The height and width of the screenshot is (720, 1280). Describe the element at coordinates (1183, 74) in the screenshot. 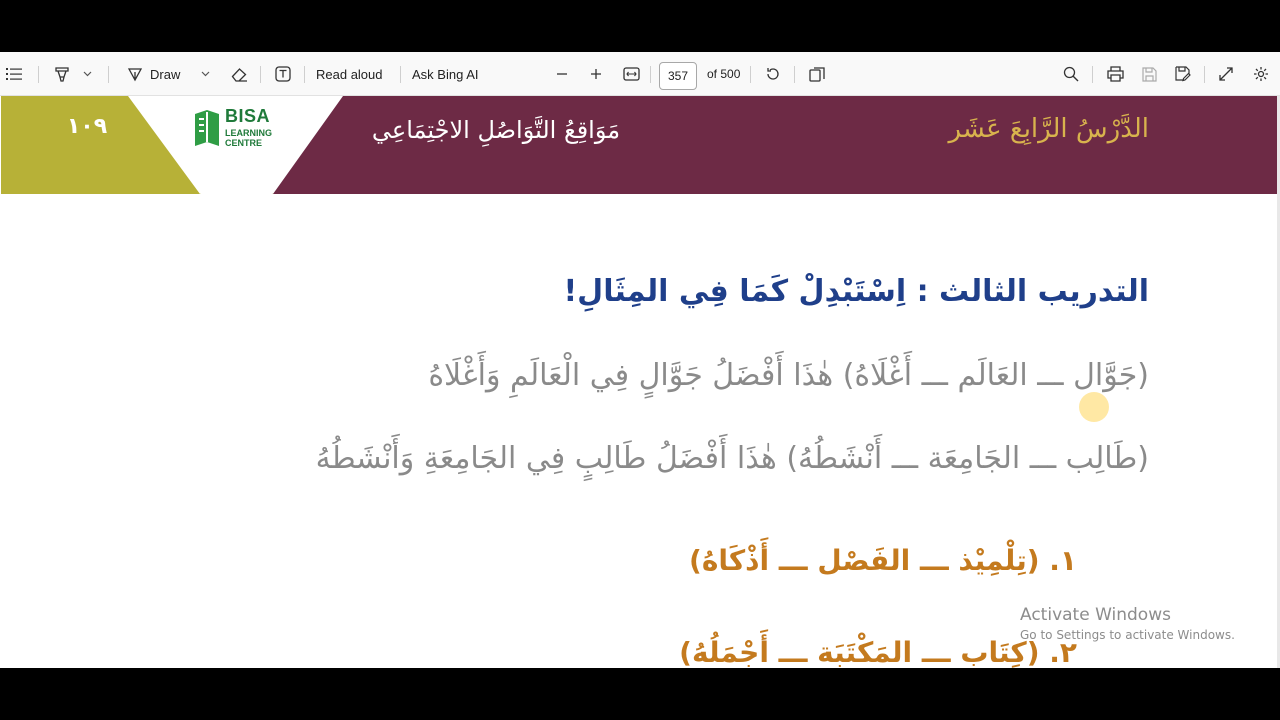

I see `save-as-icon` at that location.